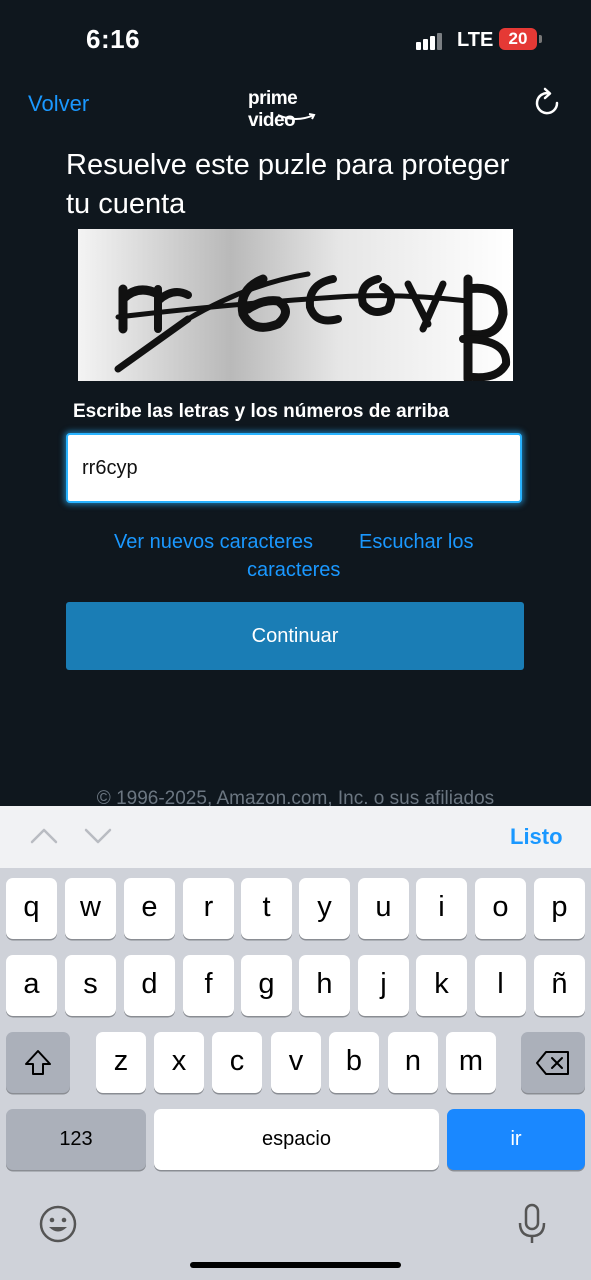  I want to click on key-p: p, so click(559, 908).